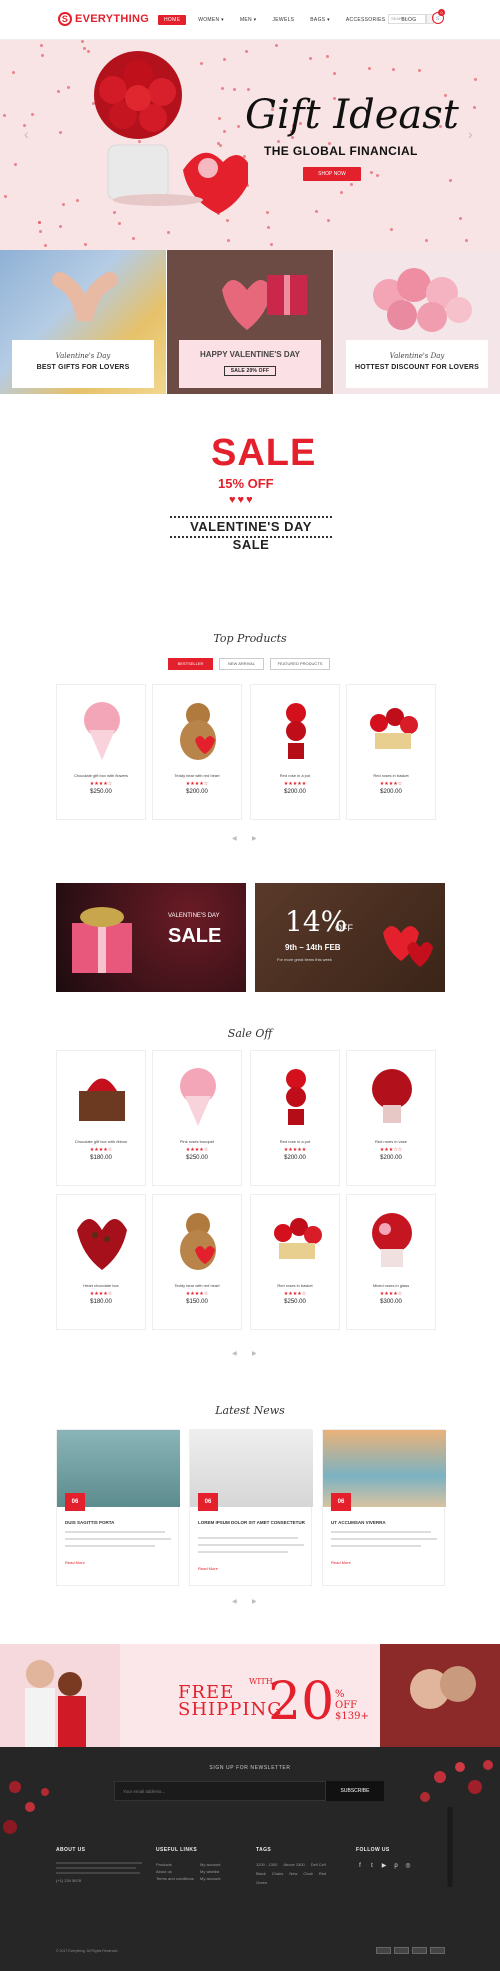 The width and height of the screenshot is (500, 1971). I want to click on product-name: Red roses in vase, so click(391, 1141).